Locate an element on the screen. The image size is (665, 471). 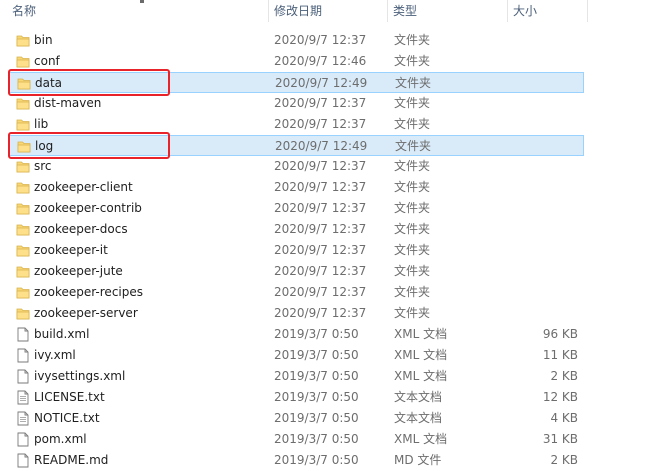
file-name: dist-maven is located at coordinates (68, 103).